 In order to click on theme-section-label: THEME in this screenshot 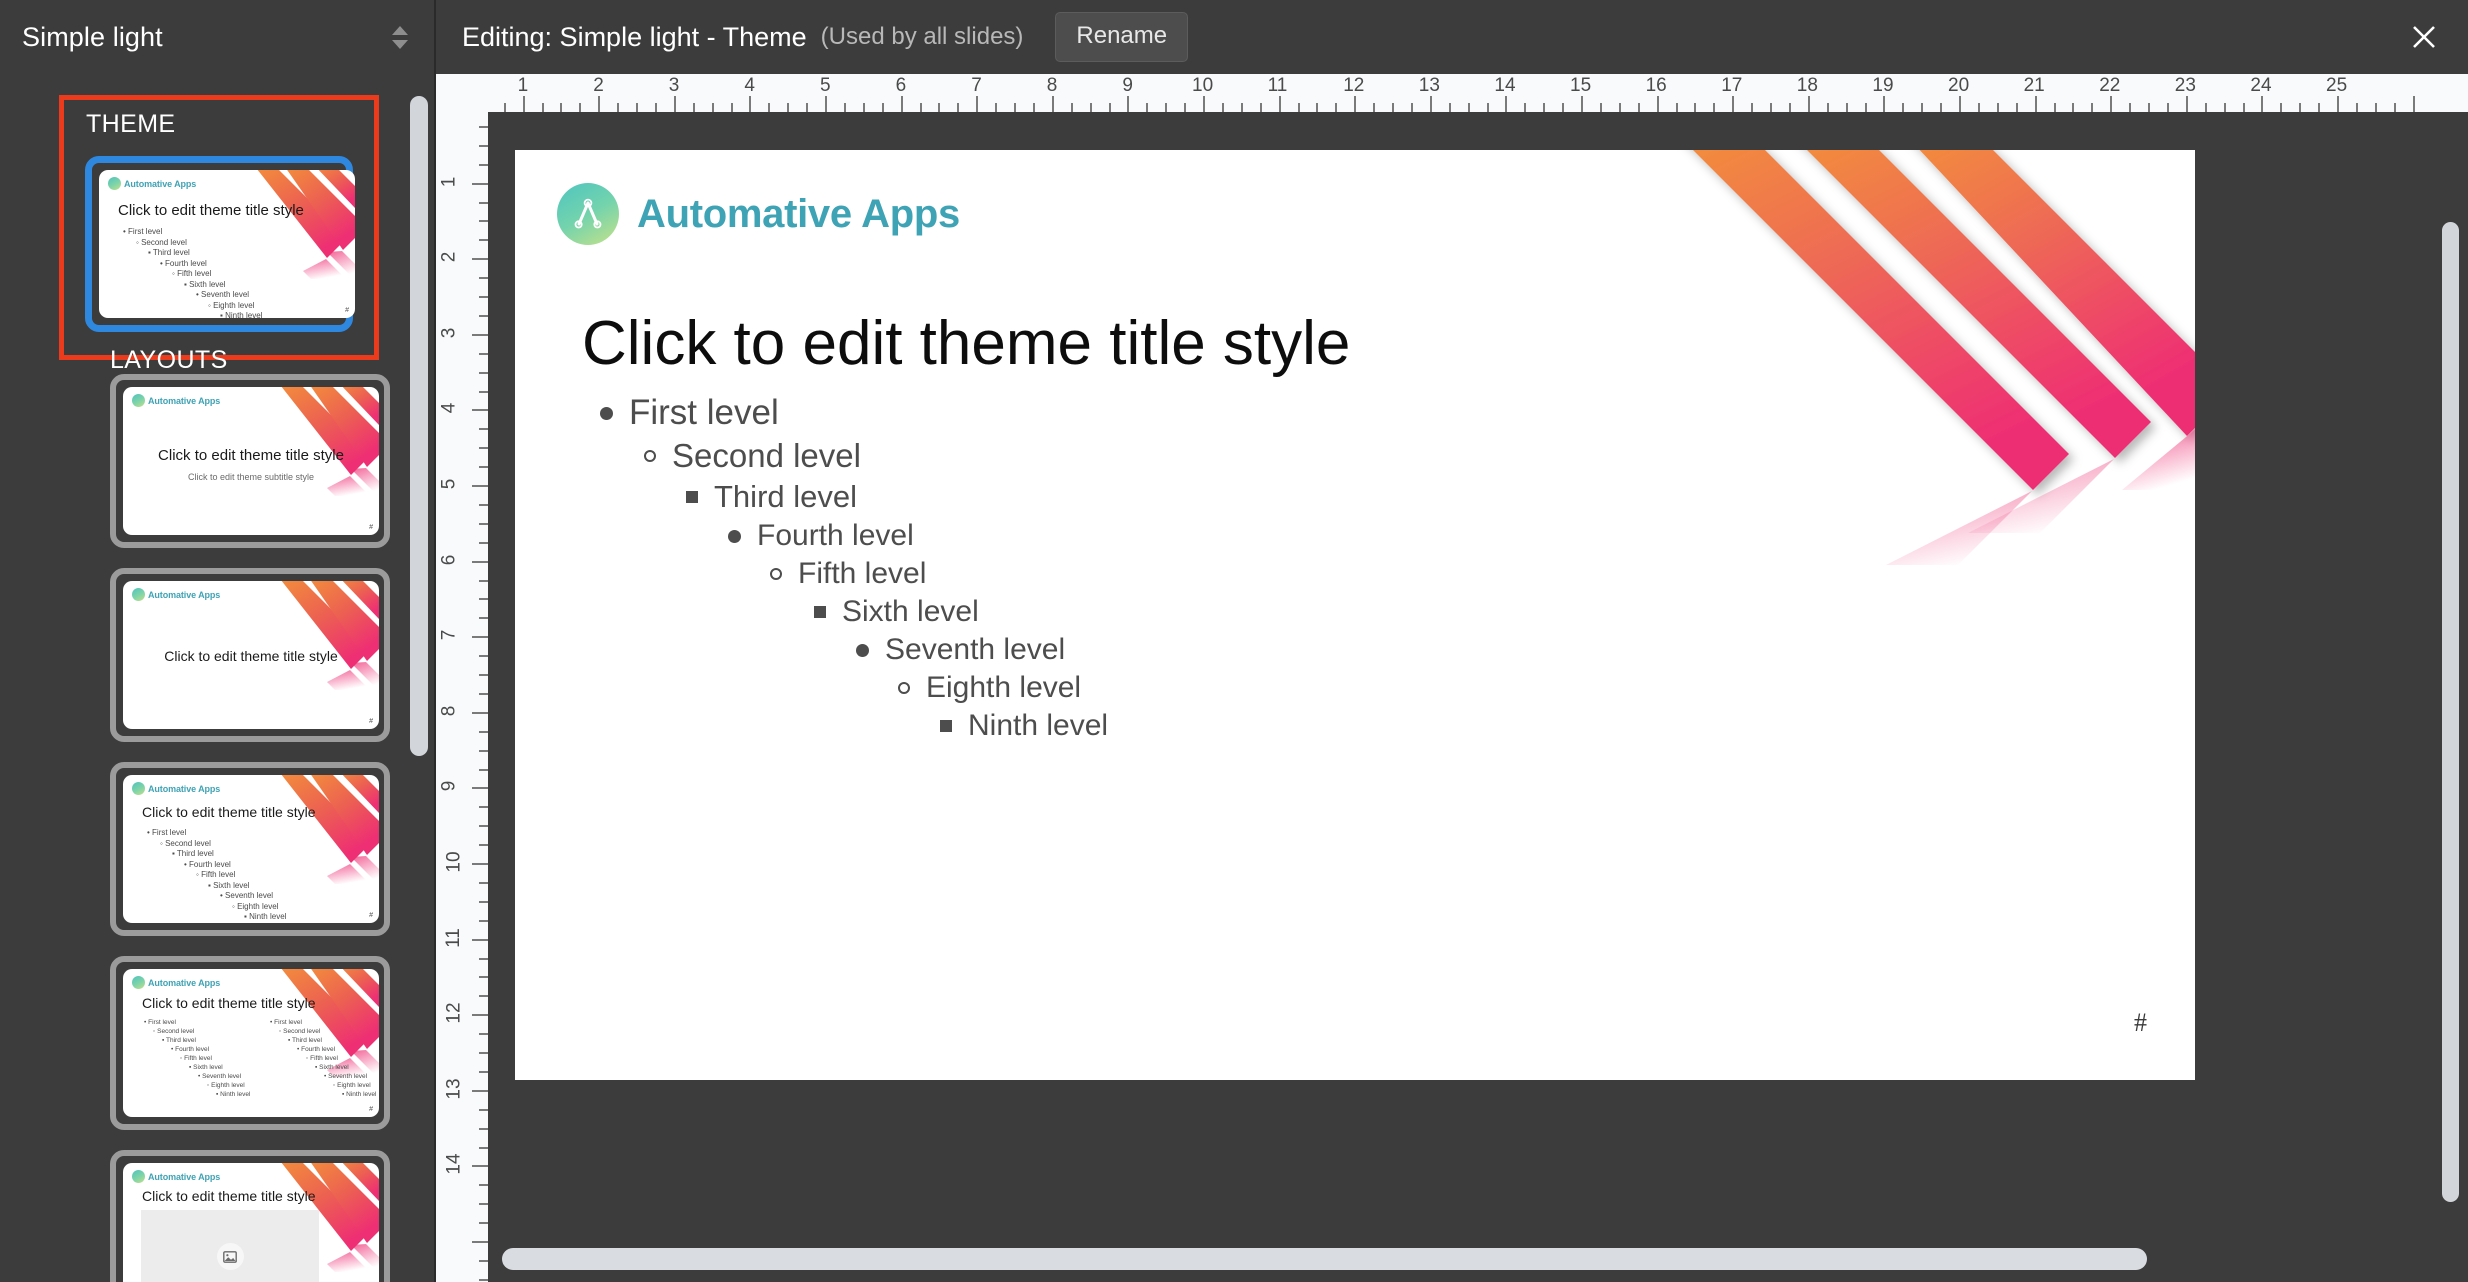, I will do `click(131, 124)`.